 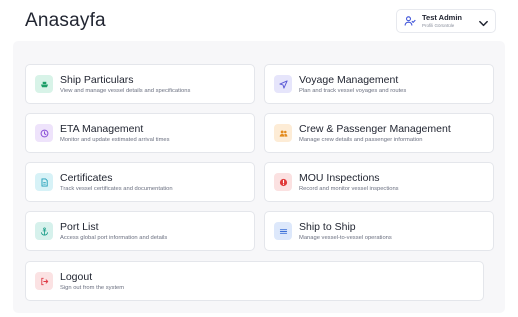 I want to click on menu-card-title: Certificates, so click(x=86, y=178).